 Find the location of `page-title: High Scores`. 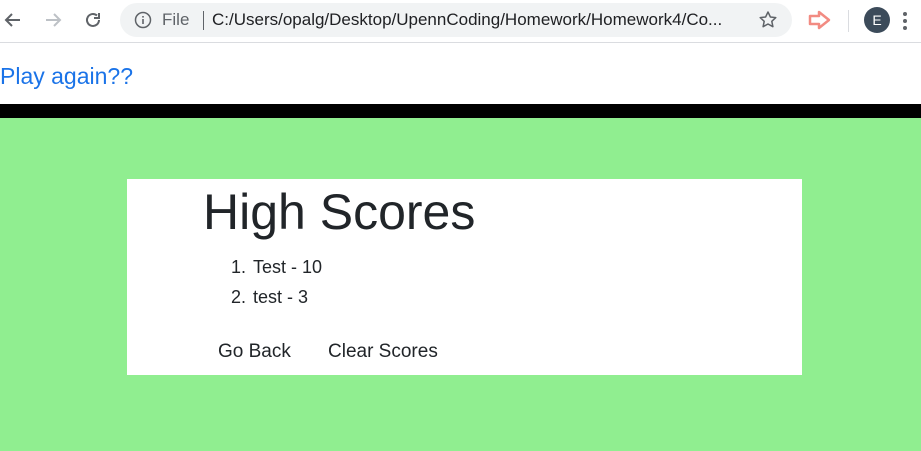

page-title: High Scores is located at coordinates (339, 212).